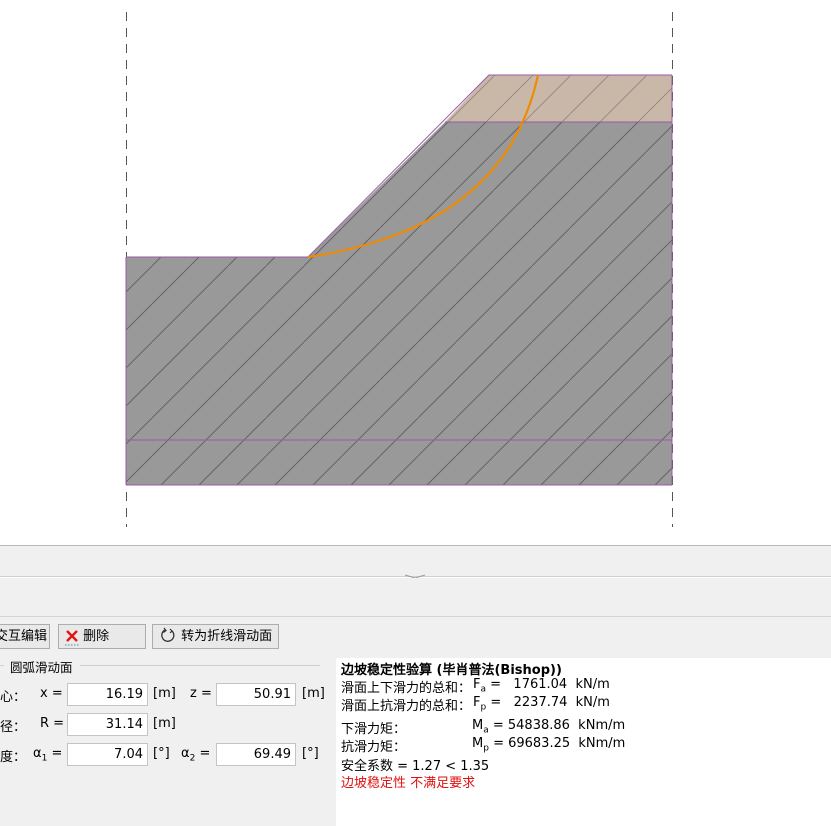  What do you see at coordinates (41, 666) in the screenshot?
I see `group-title: 圆弧滑动面` at bounding box center [41, 666].